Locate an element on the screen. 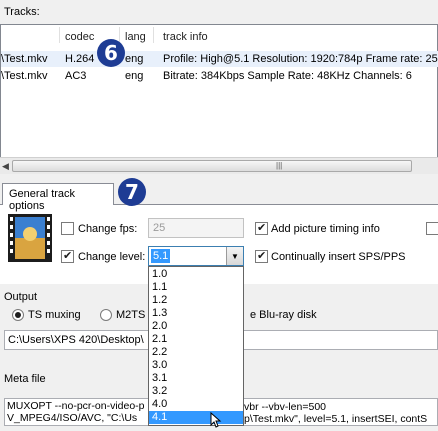  change-level-checkbox is located at coordinates (67, 256).